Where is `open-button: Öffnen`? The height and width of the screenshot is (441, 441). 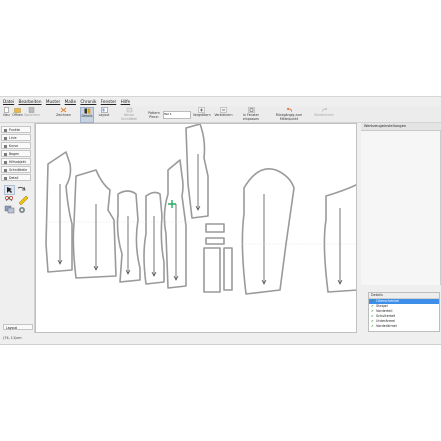 open-button: Öffnen is located at coordinates (17, 114).